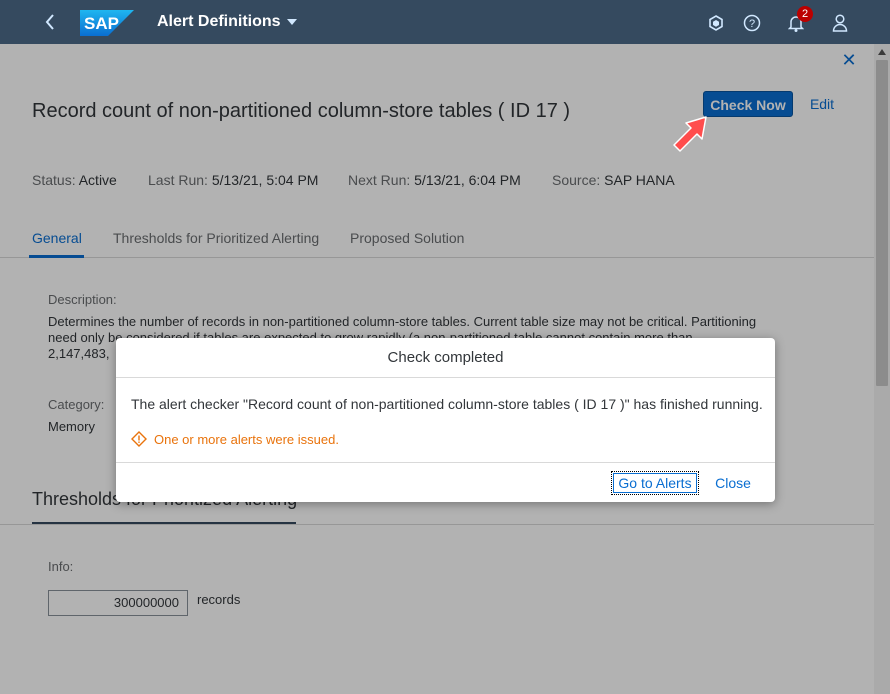  Describe the element at coordinates (733, 483) in the screenshot. I see `close-button: Close` at that location.